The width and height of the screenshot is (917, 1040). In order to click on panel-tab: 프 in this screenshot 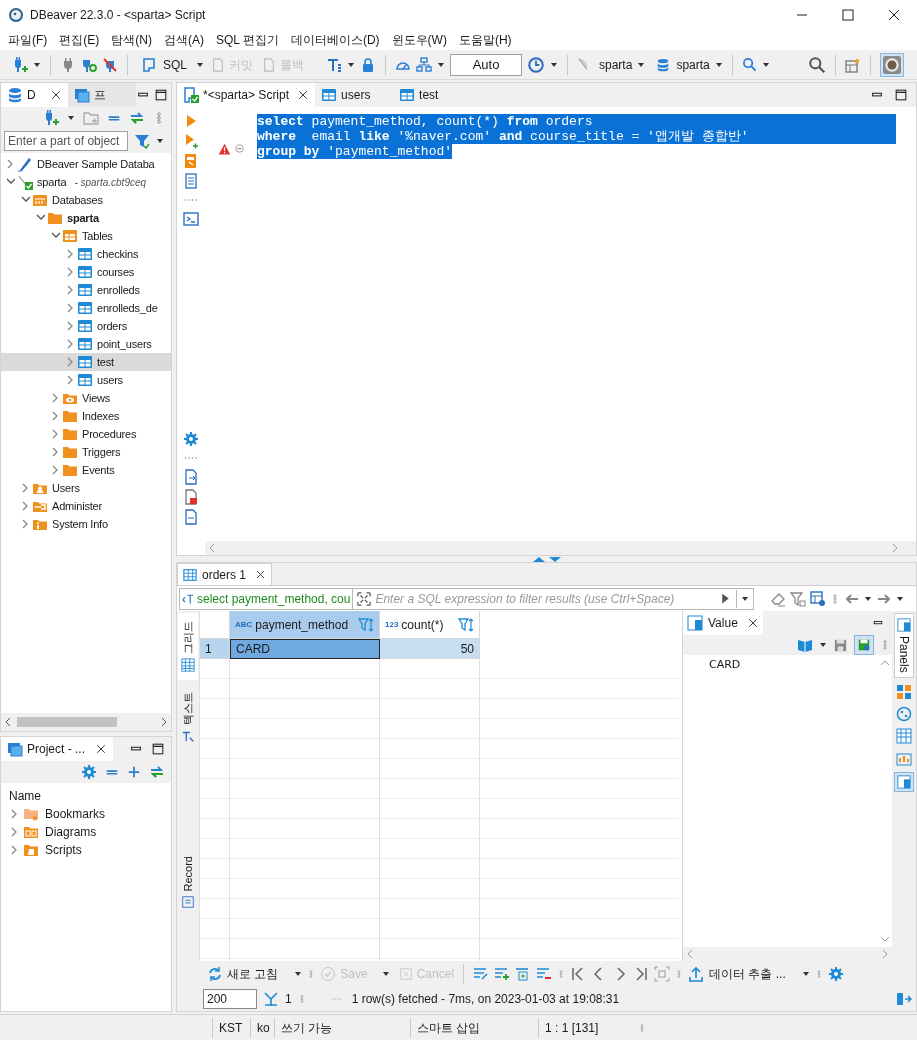, I will do `click(101, 95)`.